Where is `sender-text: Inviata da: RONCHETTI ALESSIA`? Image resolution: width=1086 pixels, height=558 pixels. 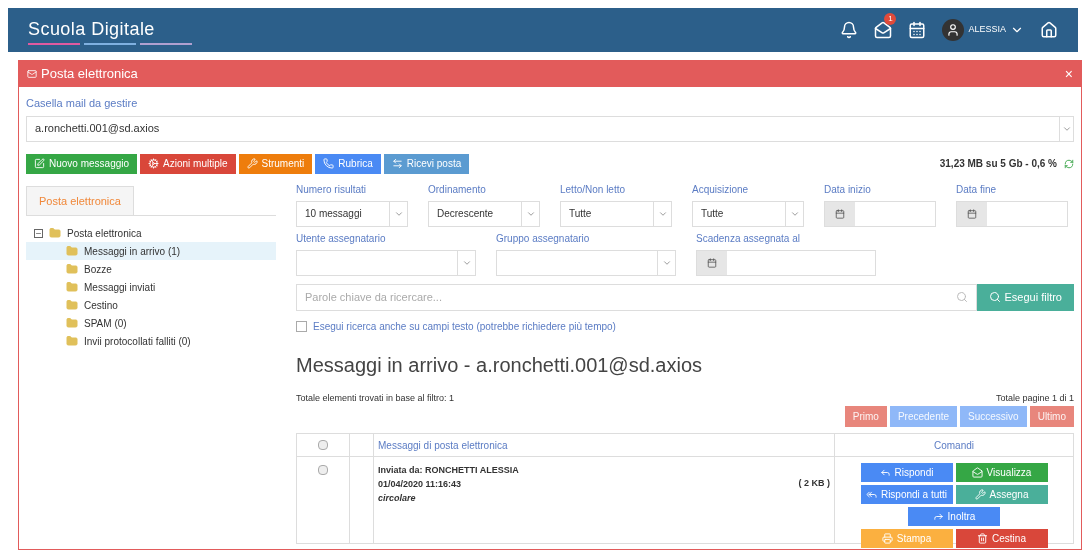 sender-text: Inviata da: RONCHETTI ALESSIA is located at coordinates (449, 470).